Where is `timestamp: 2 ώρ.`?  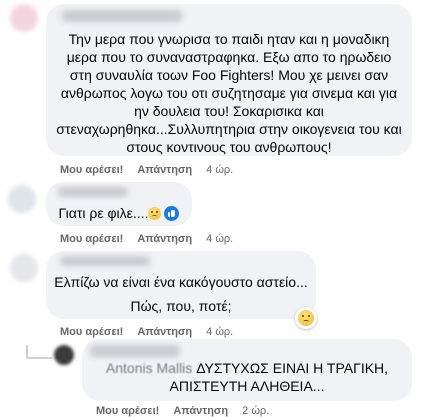 timestamp: 2 ώρ. is located at coordinates (255, 411).